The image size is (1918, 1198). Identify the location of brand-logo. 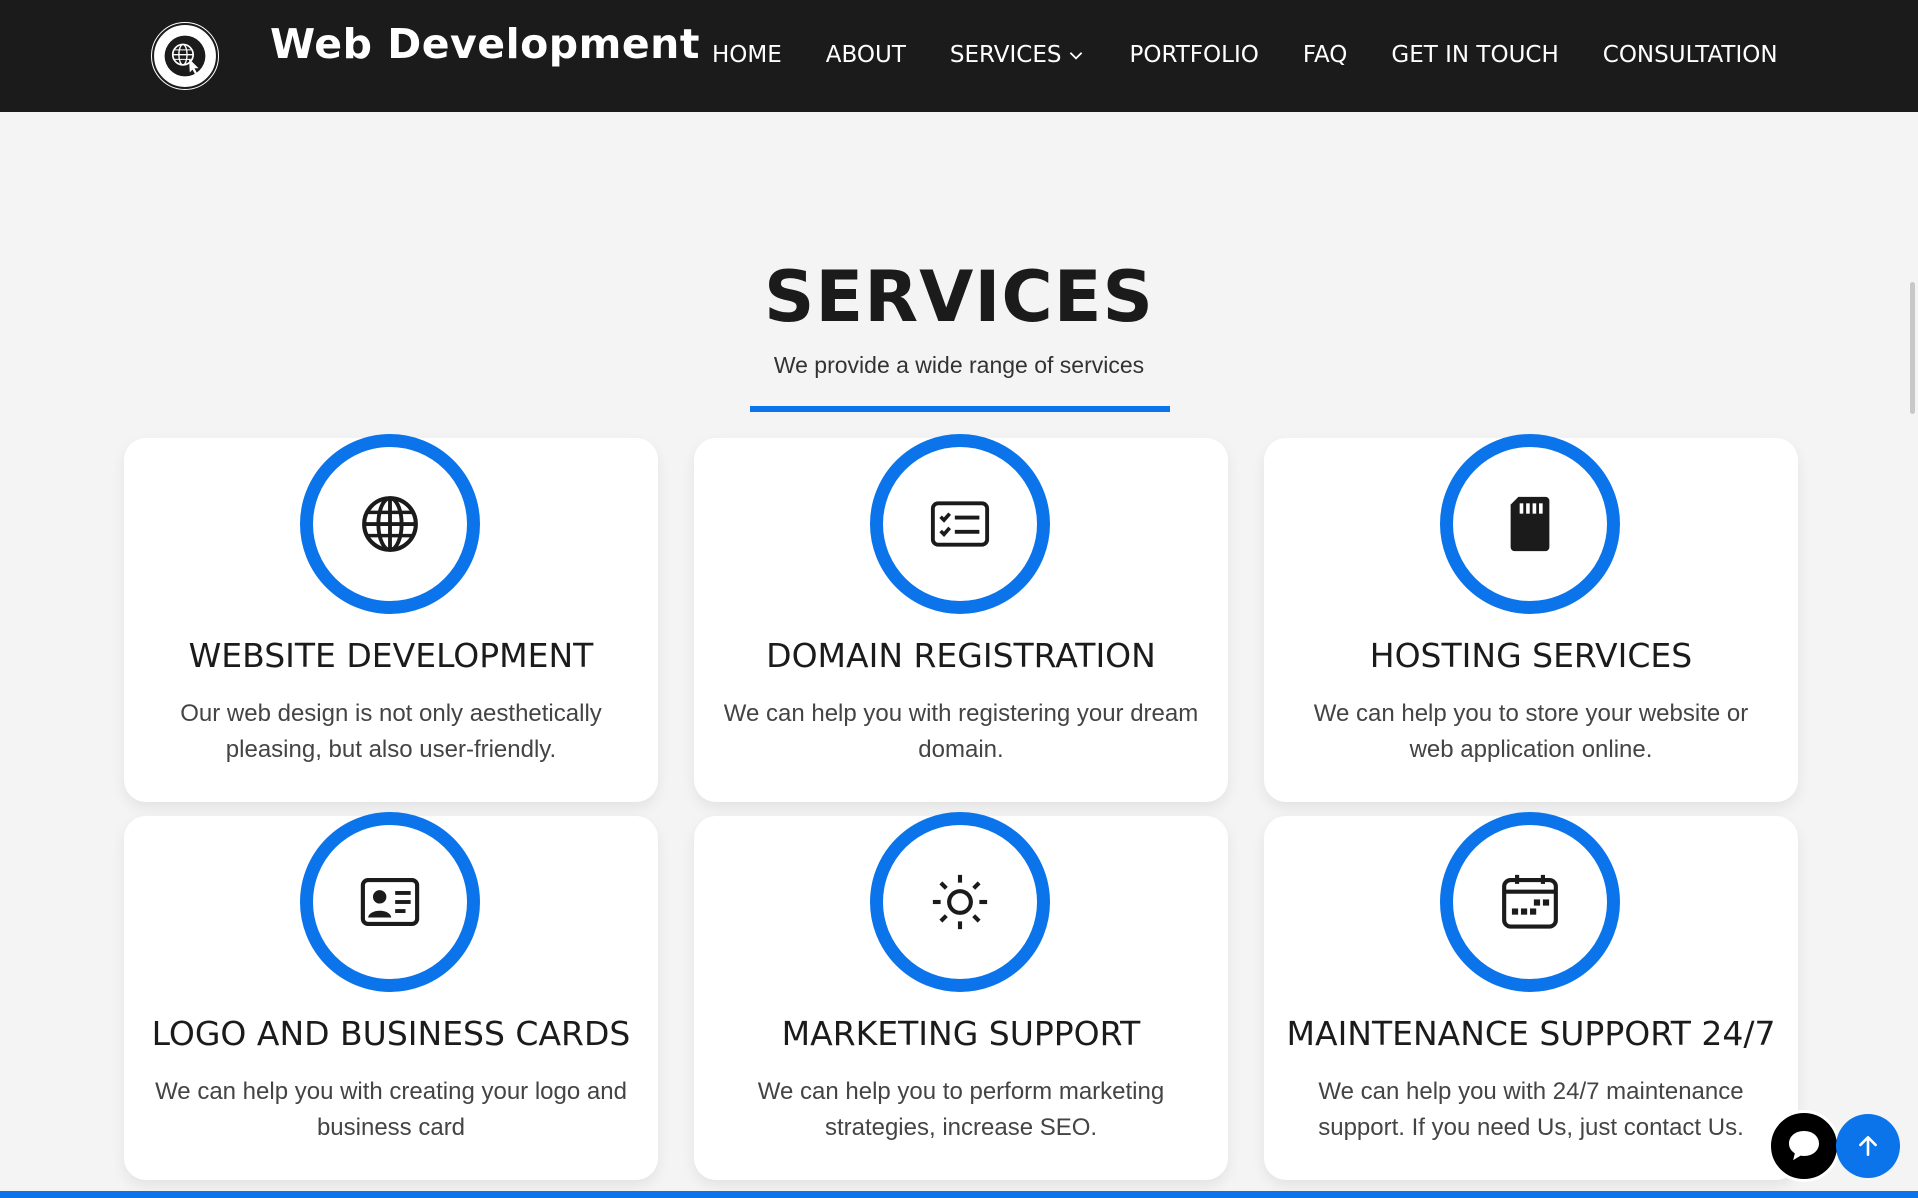
(185, 56).